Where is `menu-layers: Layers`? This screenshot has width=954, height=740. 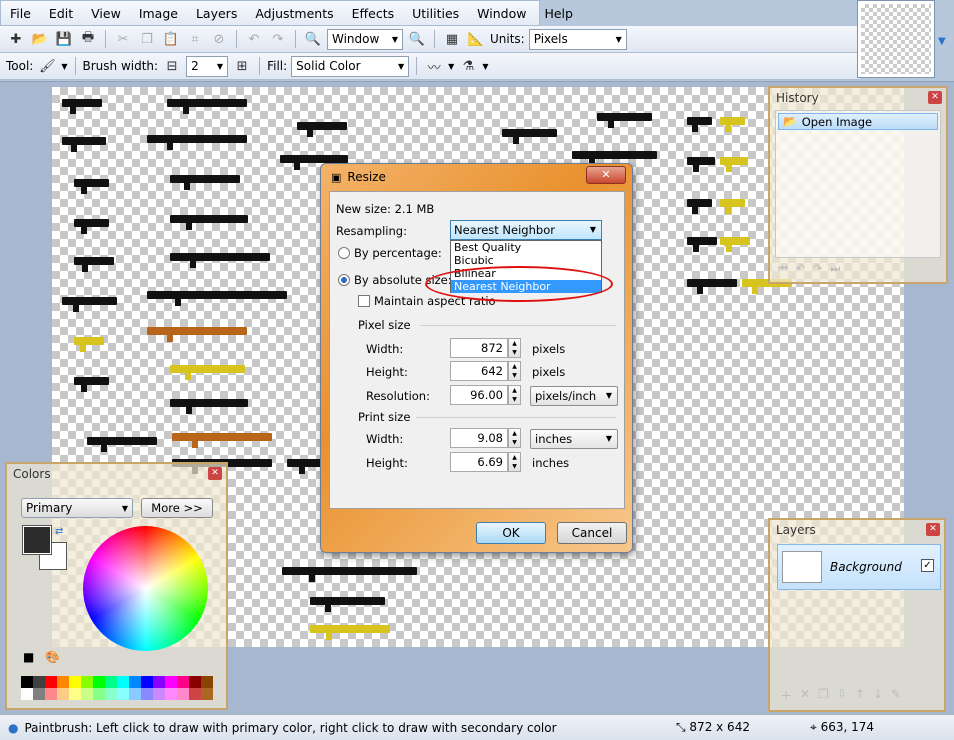
menu-layers: Layers is located at coordinates (216, 13).